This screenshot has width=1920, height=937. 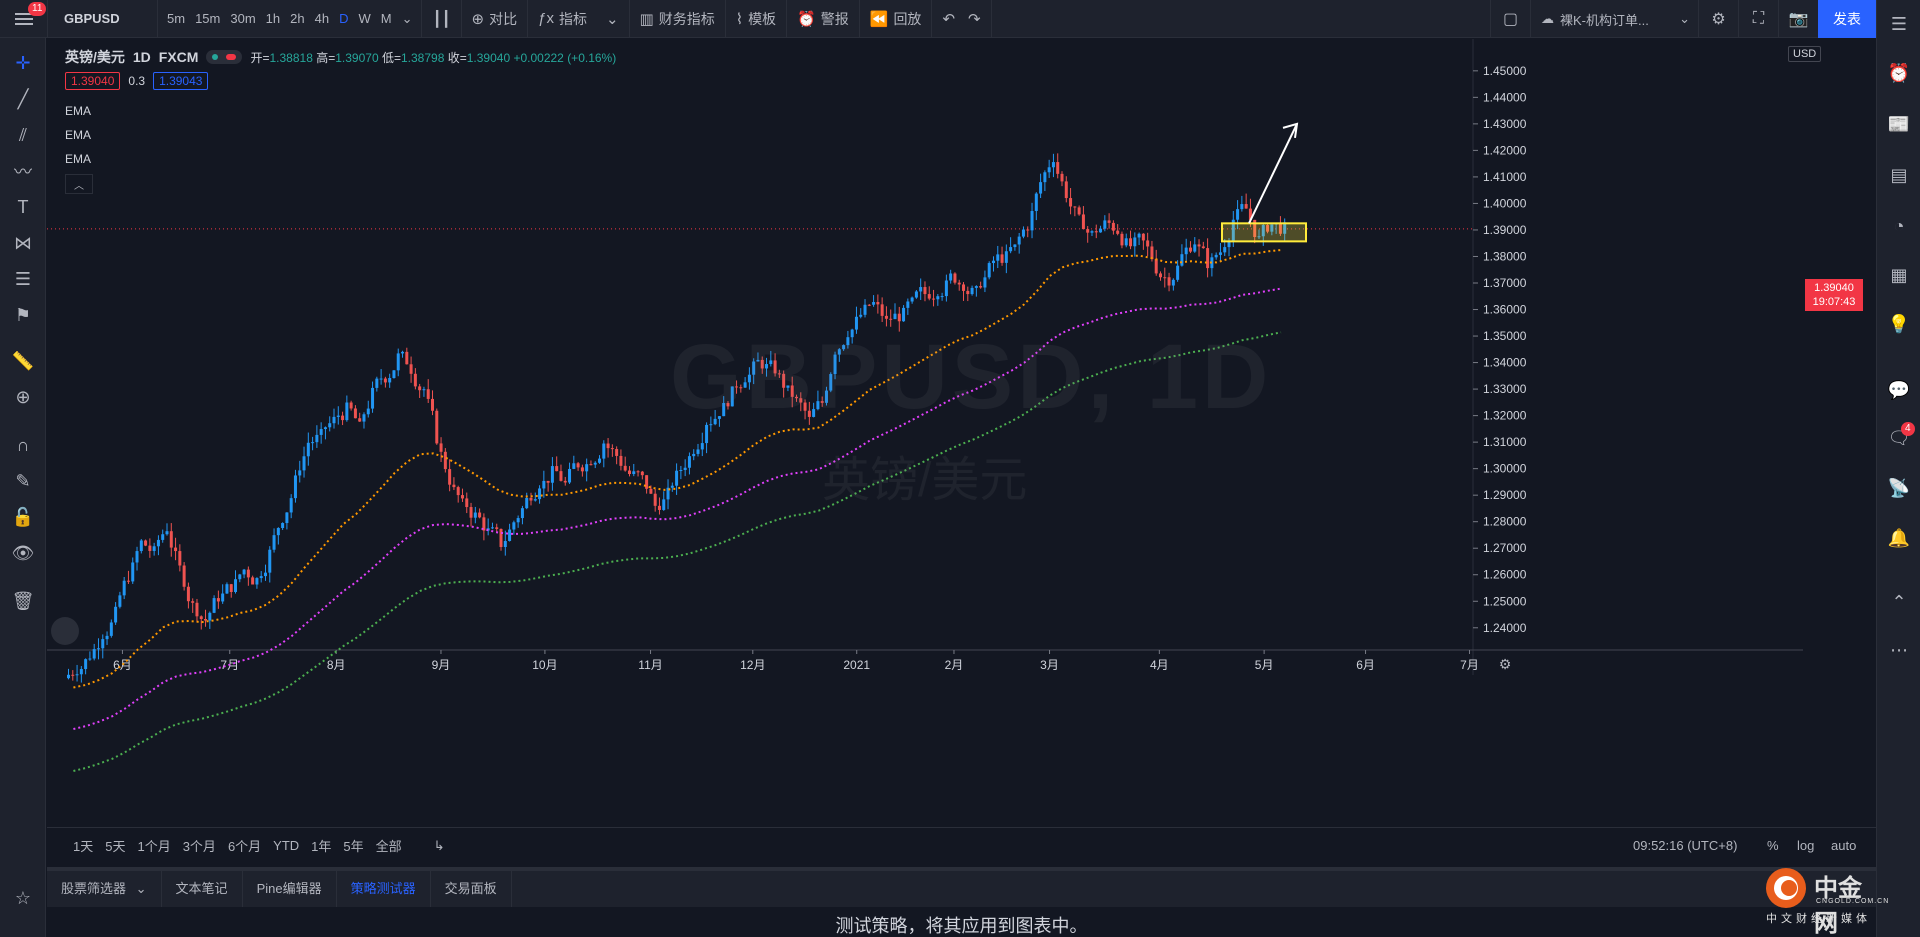 I want to click on range-1y: 1年, so click(x=321, y=845).